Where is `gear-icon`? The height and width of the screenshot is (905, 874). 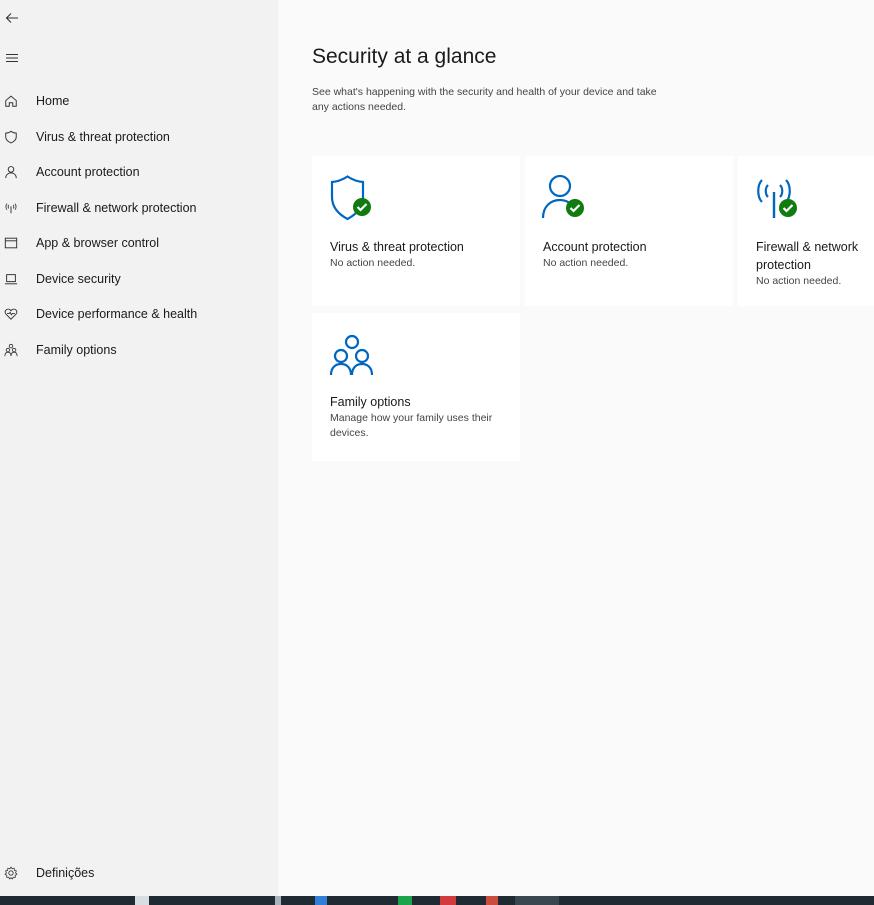
gear-icon is located at coordinates (15, 872).